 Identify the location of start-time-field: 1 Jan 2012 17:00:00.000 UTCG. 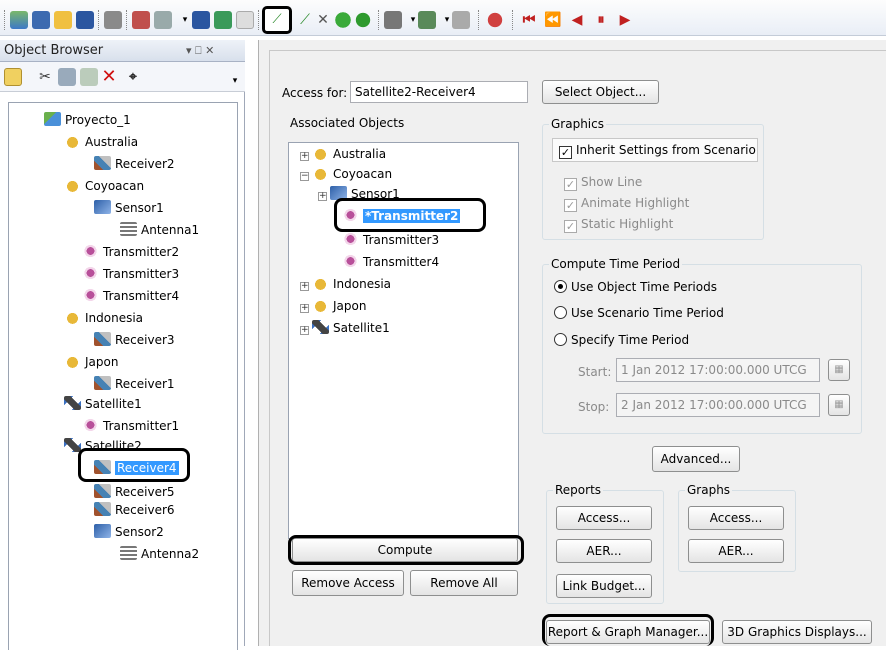
(718, 370).